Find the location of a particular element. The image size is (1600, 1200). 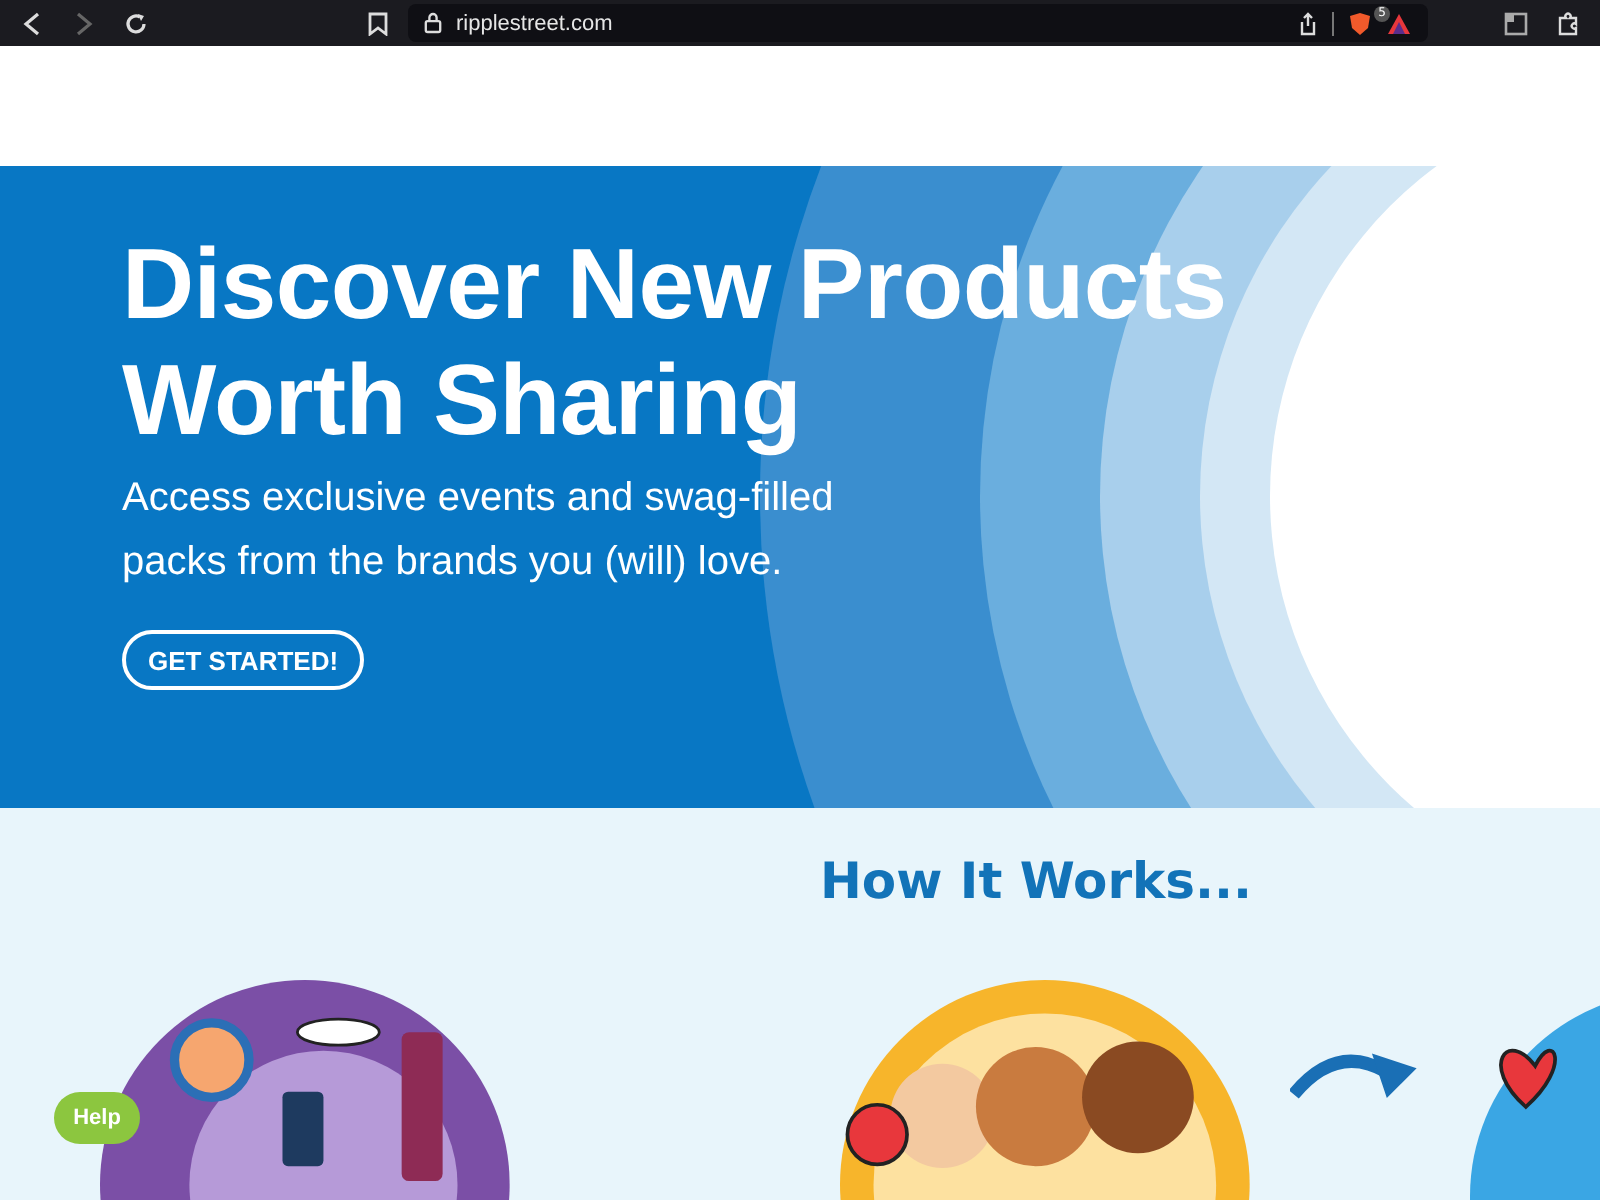

share-icon is located at coordinates (1308, 23).